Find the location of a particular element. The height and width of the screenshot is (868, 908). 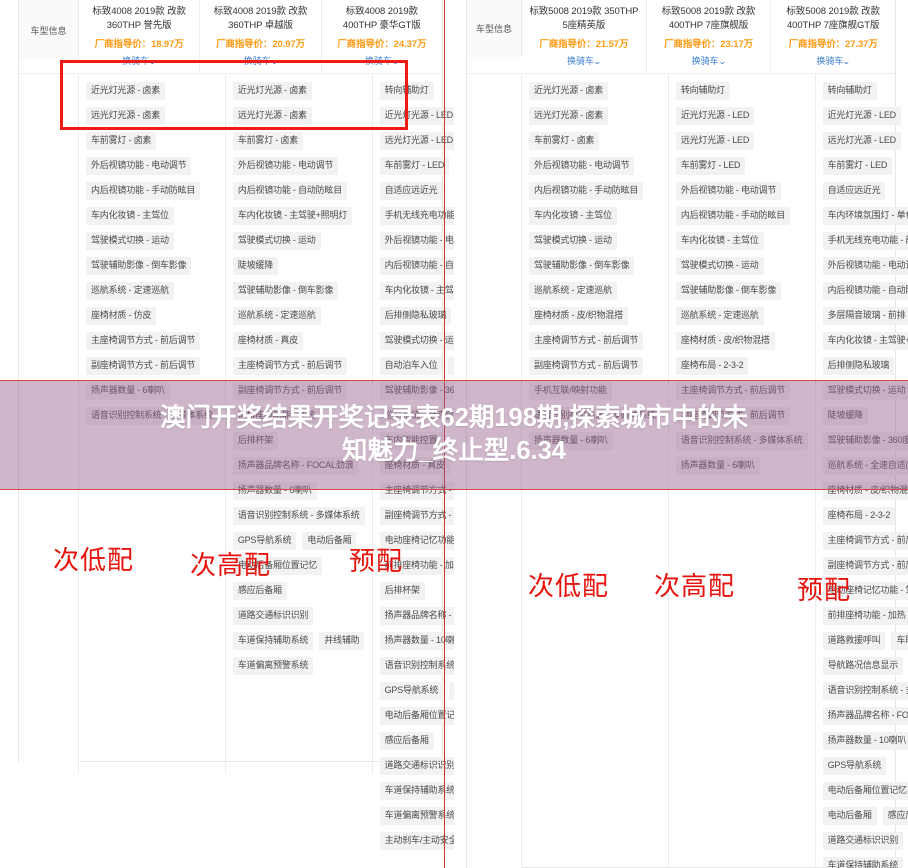

feature-chip: 道路救援呼叫 is located at coordinates (854, 640).